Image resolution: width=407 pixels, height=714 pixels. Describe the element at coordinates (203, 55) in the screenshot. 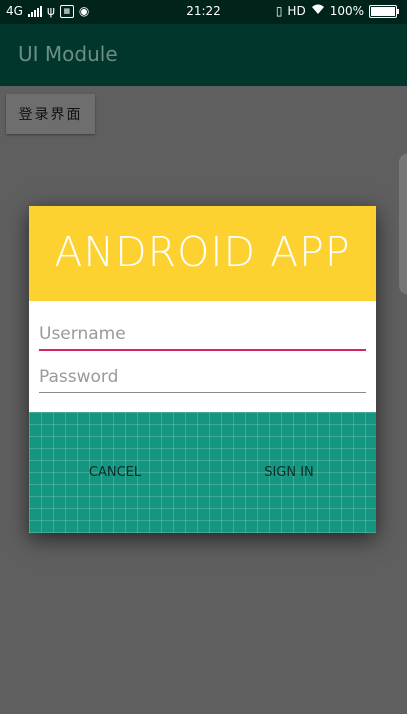

I see `app-bar: UI Module` at that location.